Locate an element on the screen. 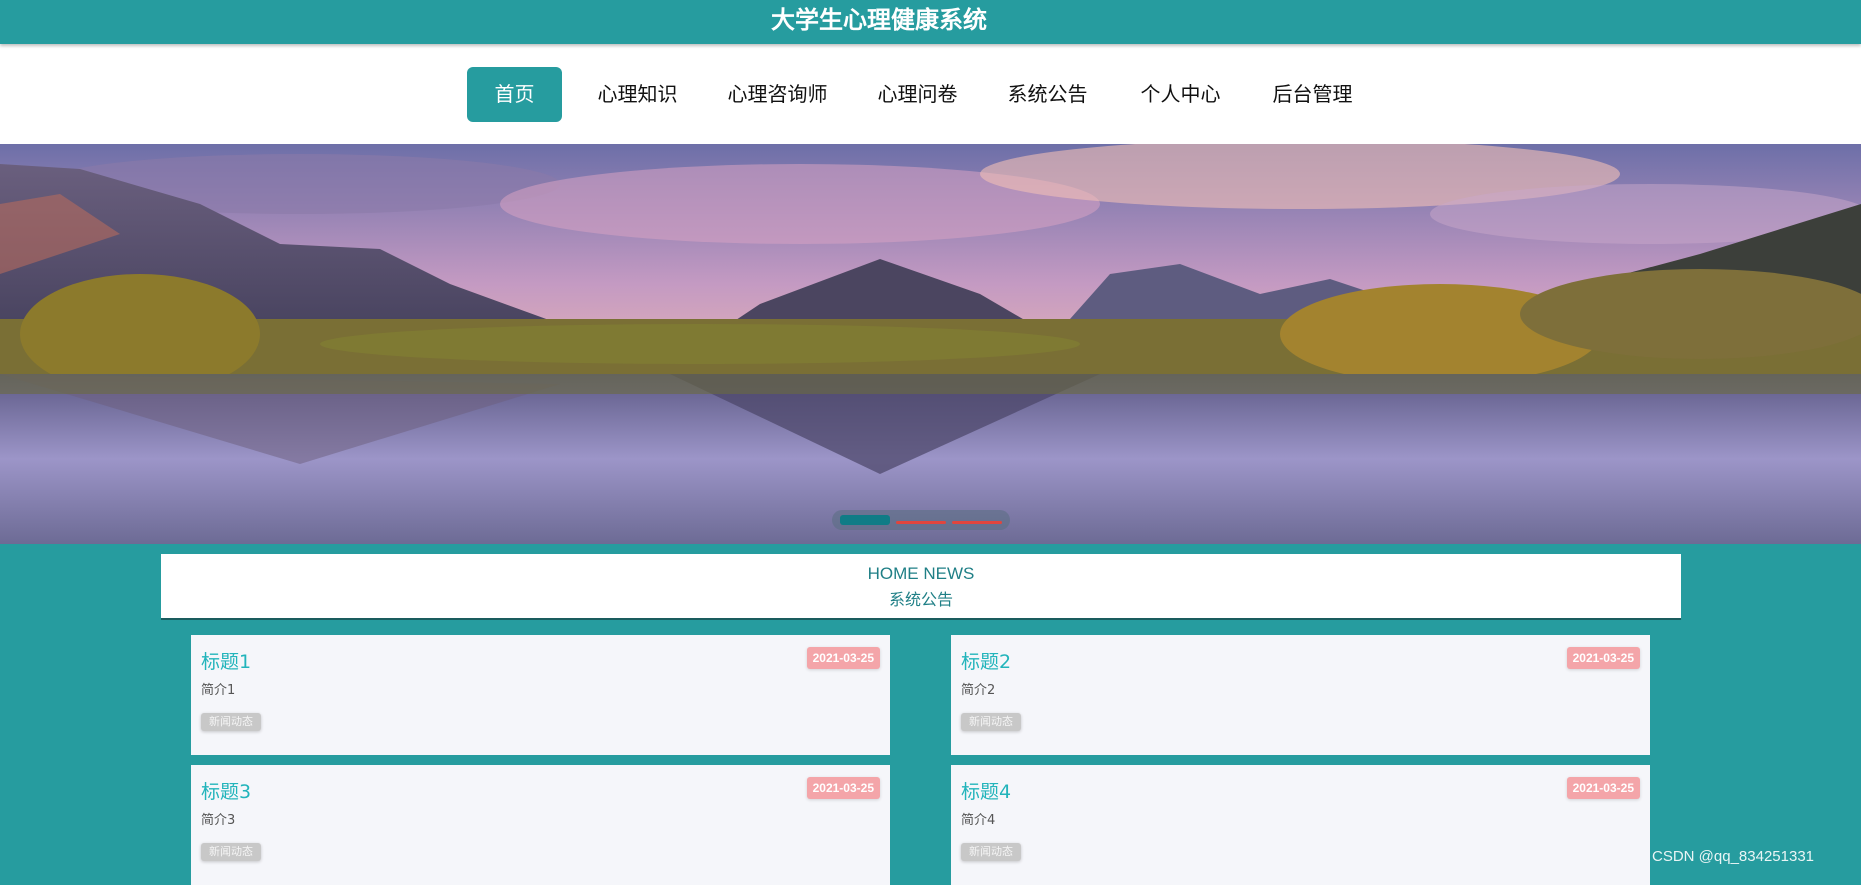 This screenshot has height=885, width=1861. carousel-indicator is located at coordinates (921, 520).